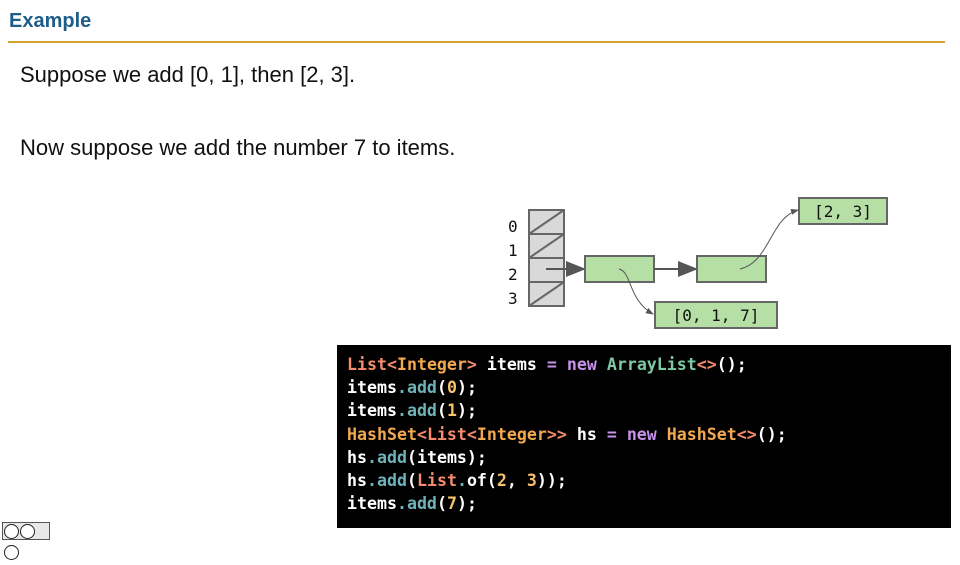  Describe the element at coordinates (698, 263) in the screenshot. I see `hashset-diagram: 0 1 2 3 [0, 1, 7] [2, 3]` at that location.